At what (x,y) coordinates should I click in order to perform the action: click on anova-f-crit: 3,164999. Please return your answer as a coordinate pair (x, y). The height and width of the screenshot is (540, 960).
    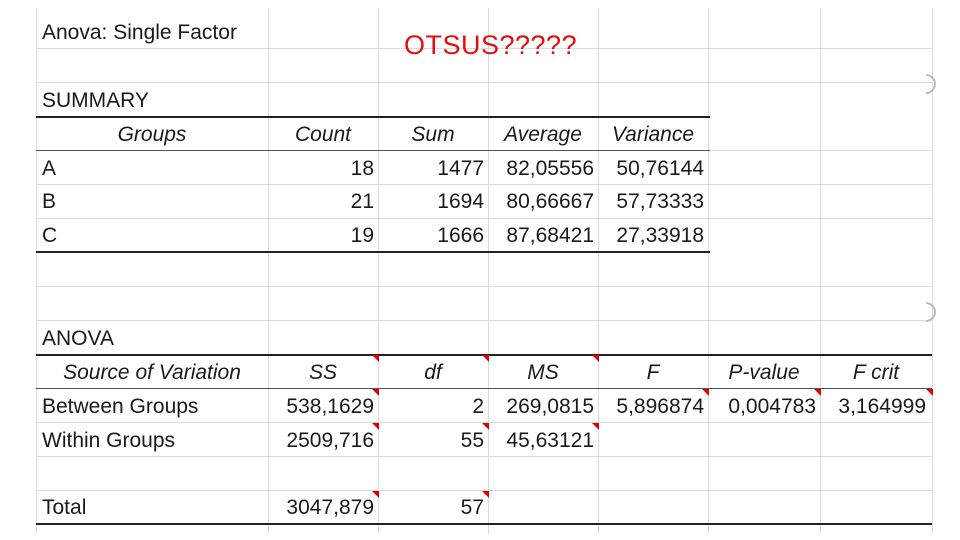
    Looking at the image, I should click on (873, 407).